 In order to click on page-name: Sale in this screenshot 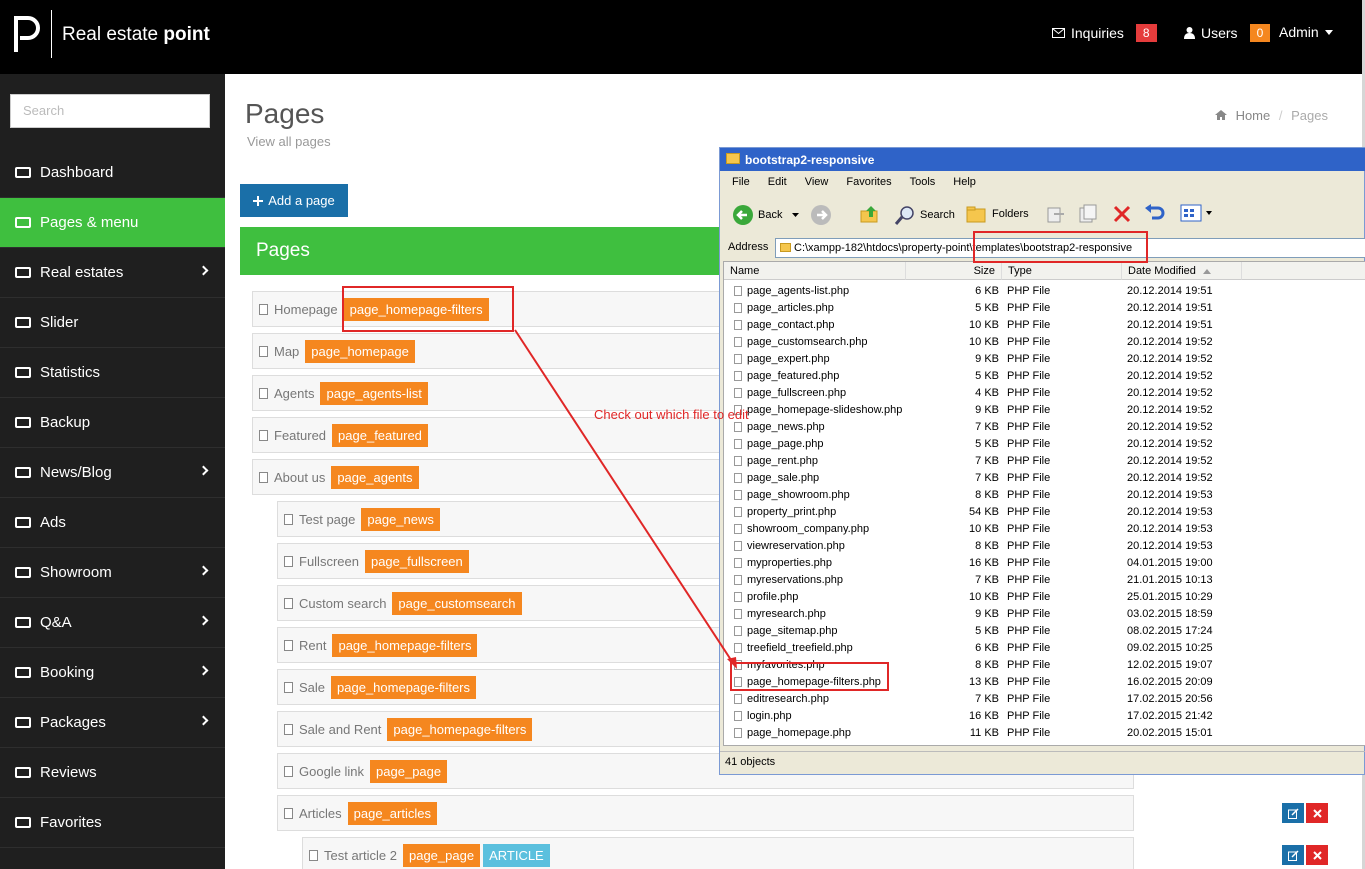, I will do `click(312, 687)`.